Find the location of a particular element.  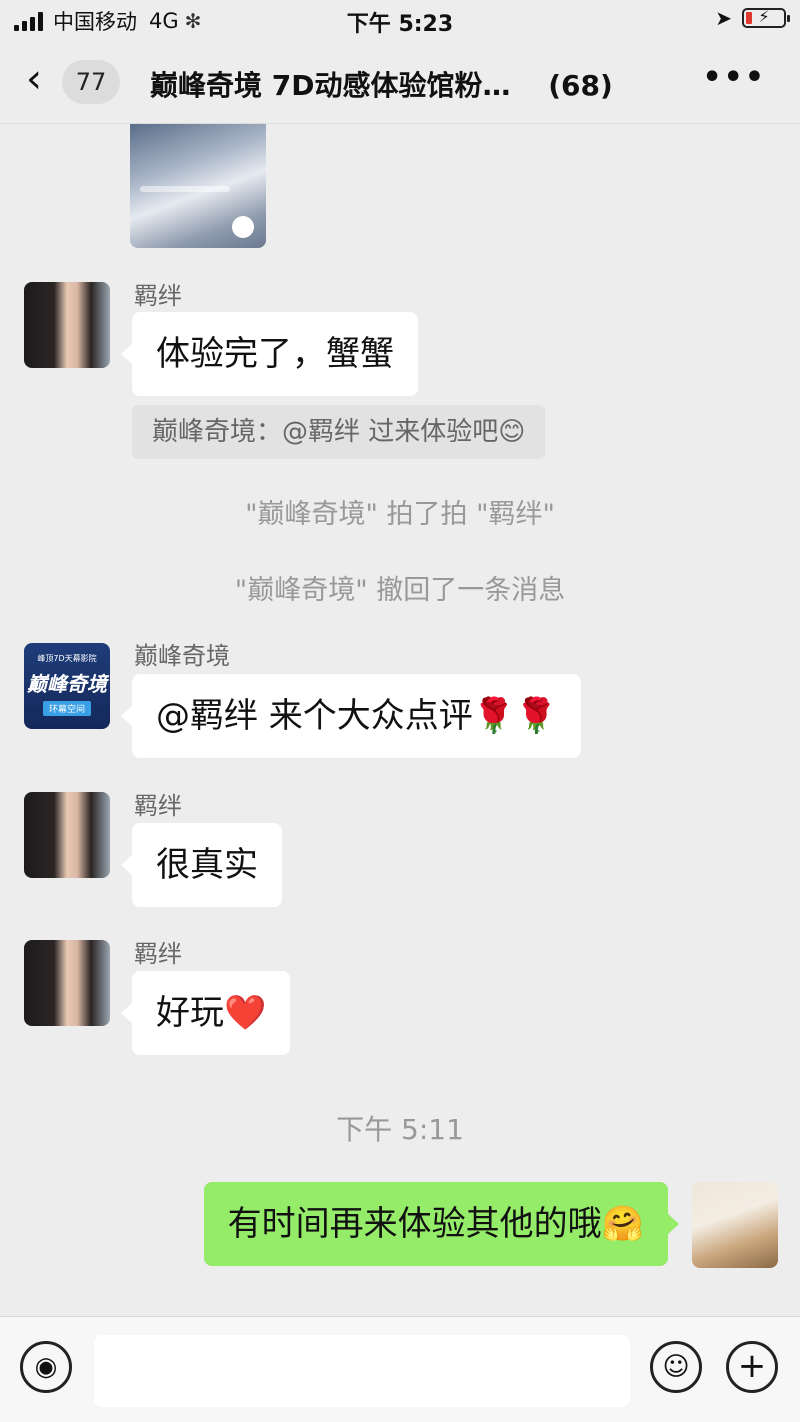

avatar-brand-sub: 环幕空间 is located at coordinates (66, 708).